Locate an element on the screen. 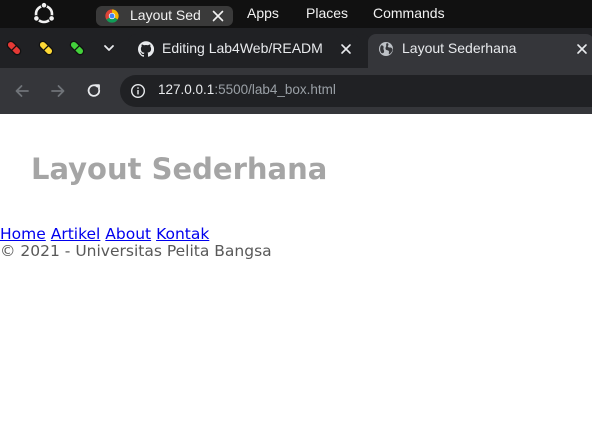 The height and width of the screenshot is (421, 592). tab-layout-sederhana: Layout Sederhana is located at coordinates (480, 51).